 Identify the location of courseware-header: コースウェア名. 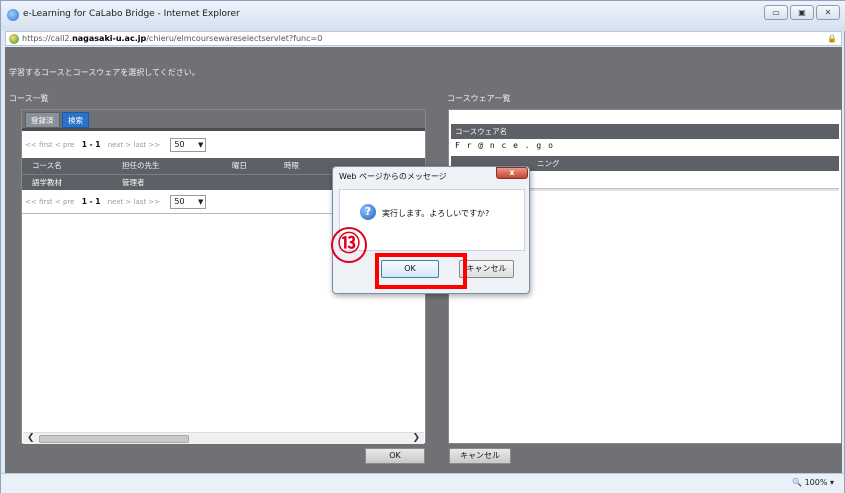
(645, 131).